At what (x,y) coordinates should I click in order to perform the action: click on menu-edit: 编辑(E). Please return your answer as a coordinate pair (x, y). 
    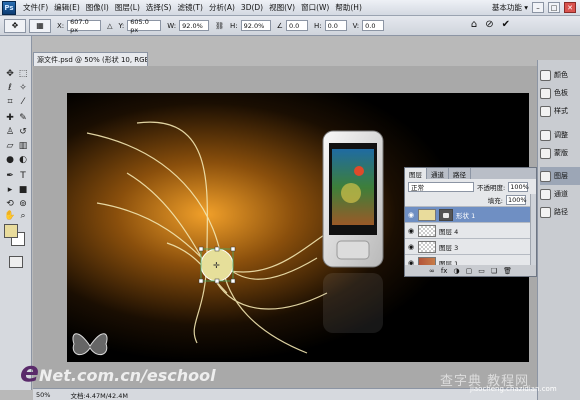
    Looking at the image, I should click on (67, 7).